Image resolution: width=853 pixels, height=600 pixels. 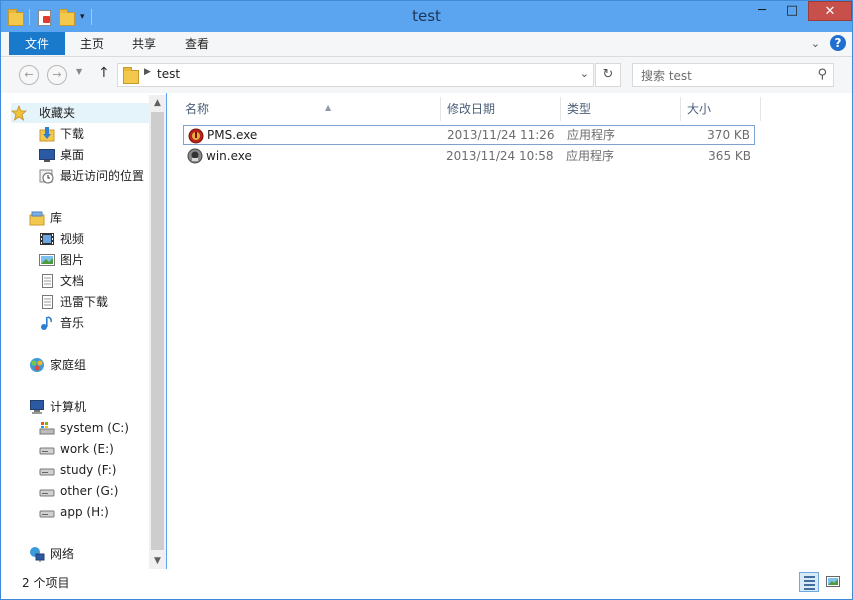 I want to click on item-count: 2 个项目, so click(x=46, y=583).